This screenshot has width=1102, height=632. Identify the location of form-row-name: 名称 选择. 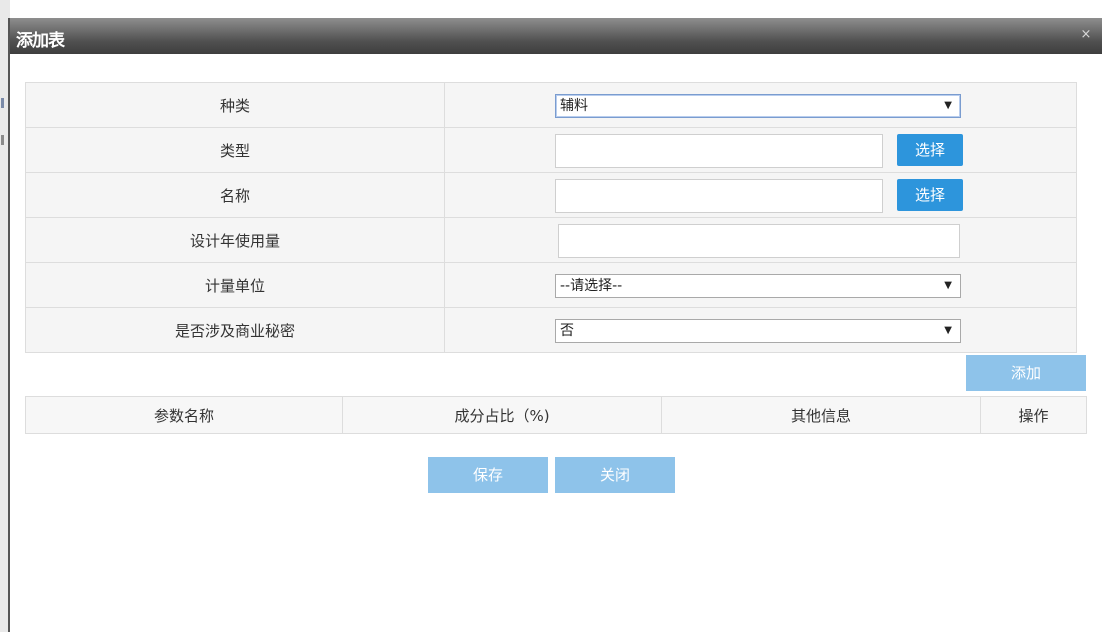
(551, 195).